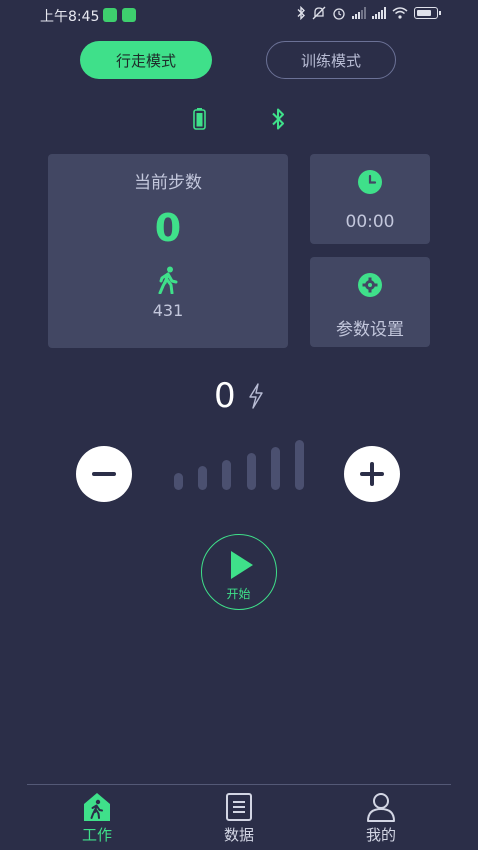  Describe the element at coordinates (239, 784) in the screenshot. I see `nav-divider` at that location.